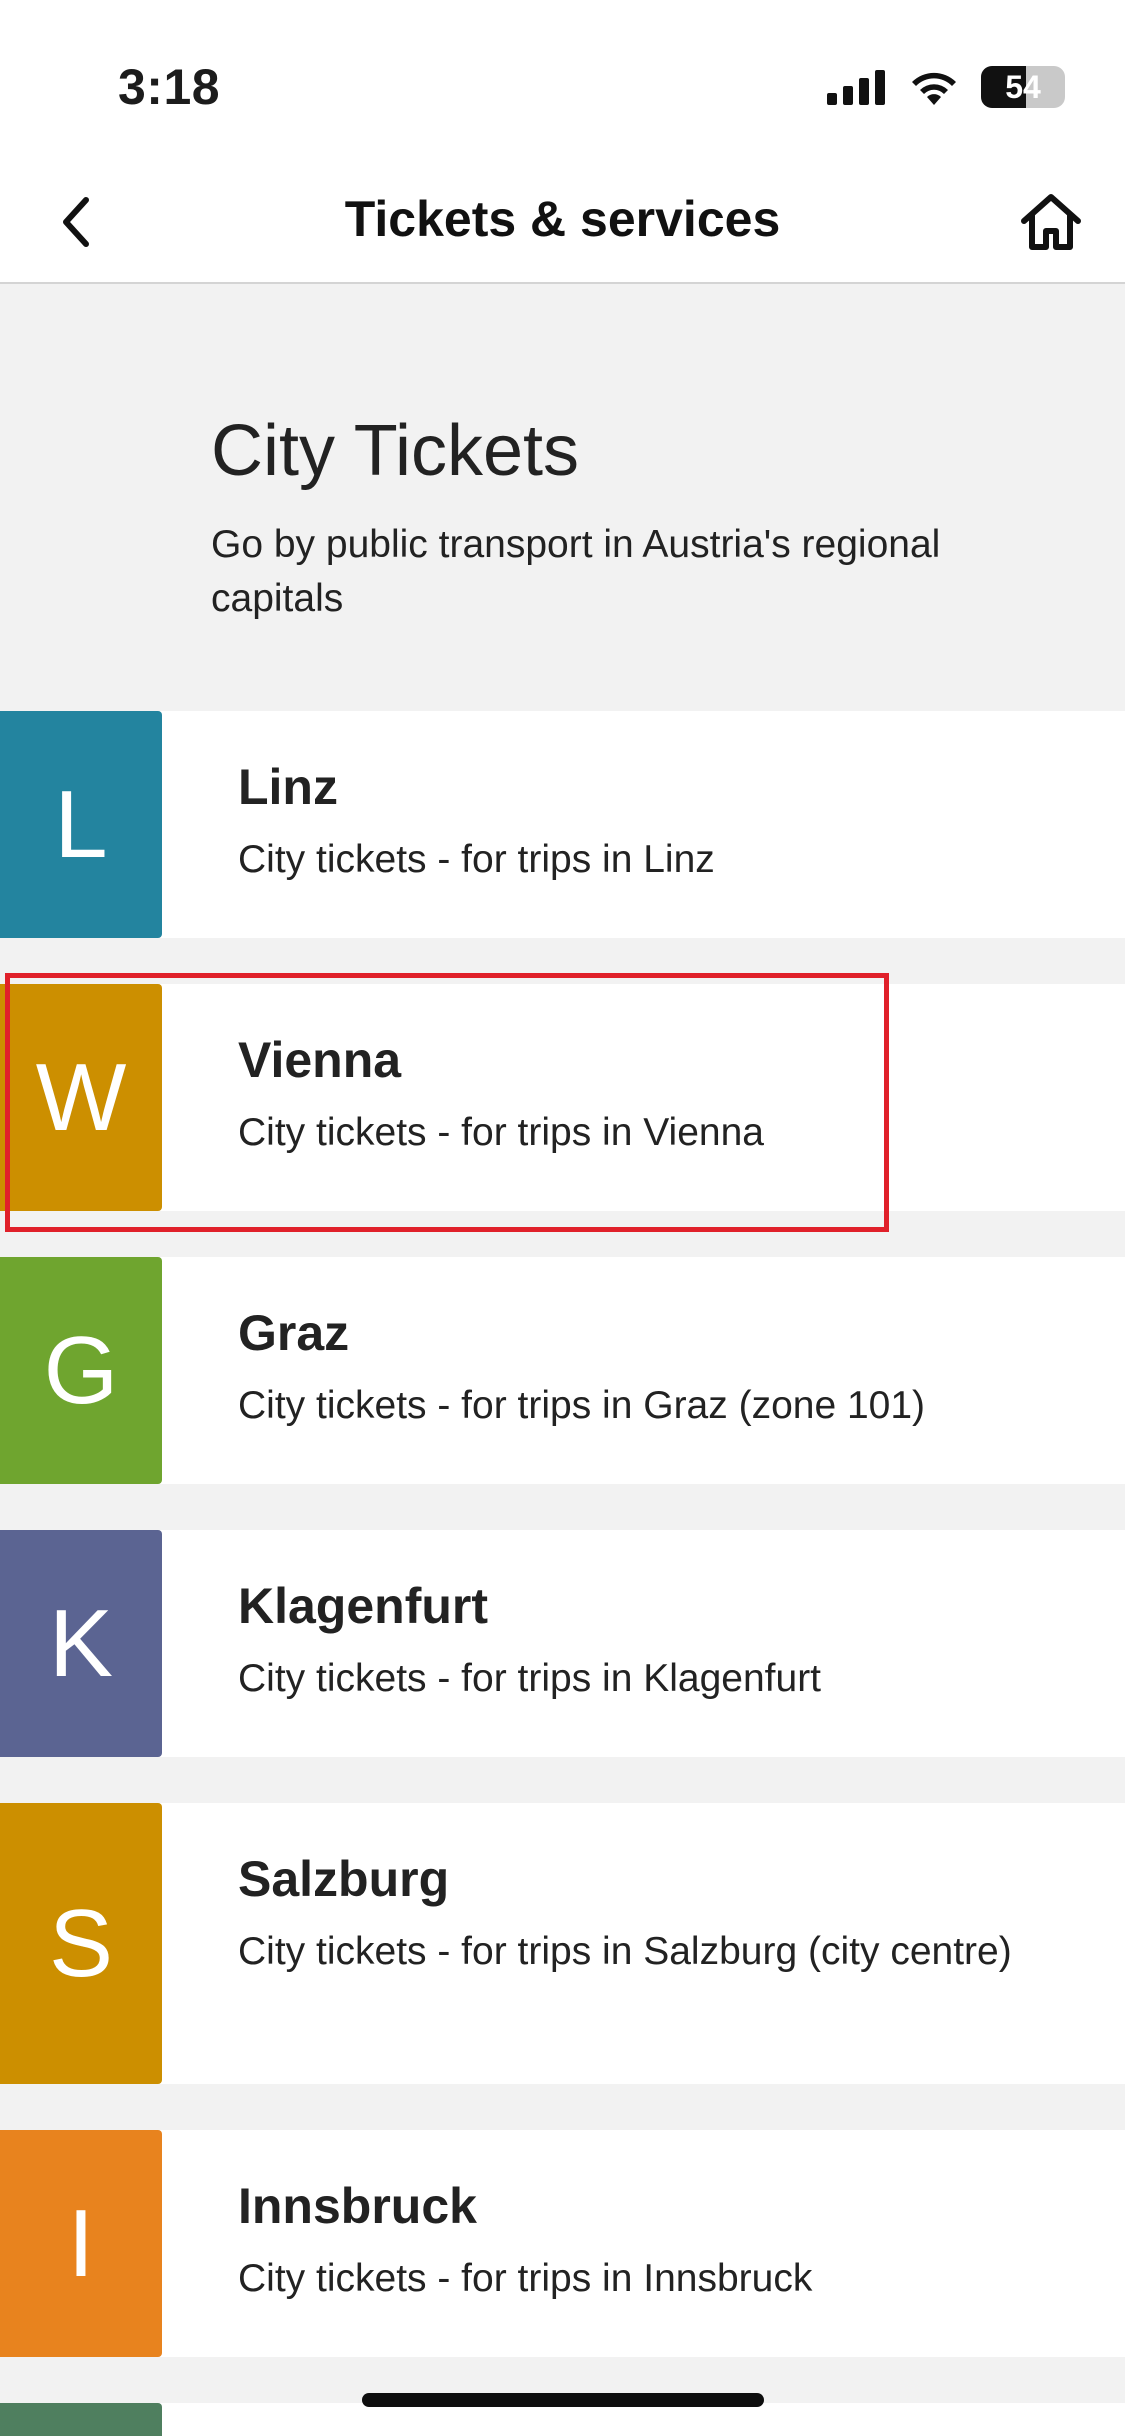  I want to click on home-button, so click(1051, 222).